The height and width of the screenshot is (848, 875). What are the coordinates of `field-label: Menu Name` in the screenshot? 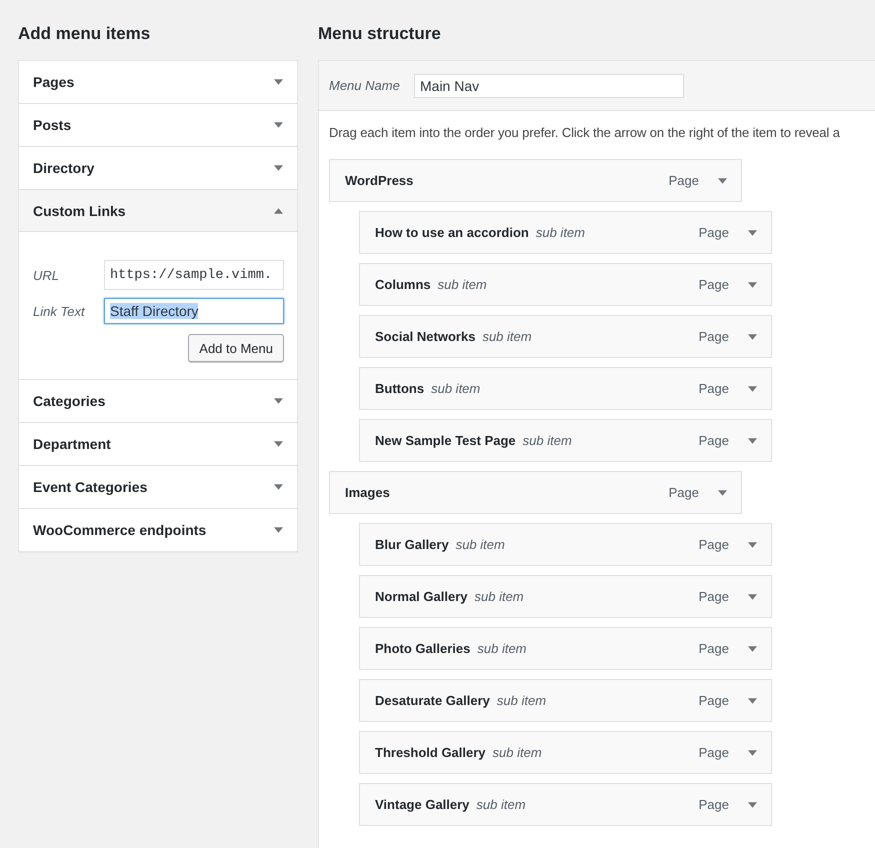 It's located at (365, 85).